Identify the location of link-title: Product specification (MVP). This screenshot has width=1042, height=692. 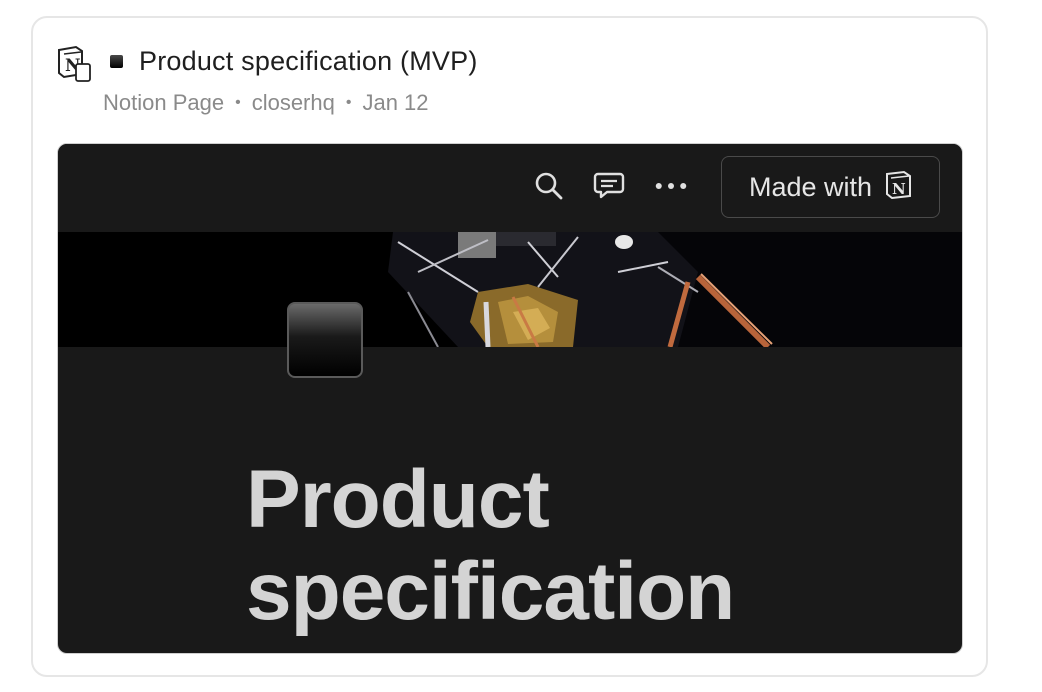
(308, 61).